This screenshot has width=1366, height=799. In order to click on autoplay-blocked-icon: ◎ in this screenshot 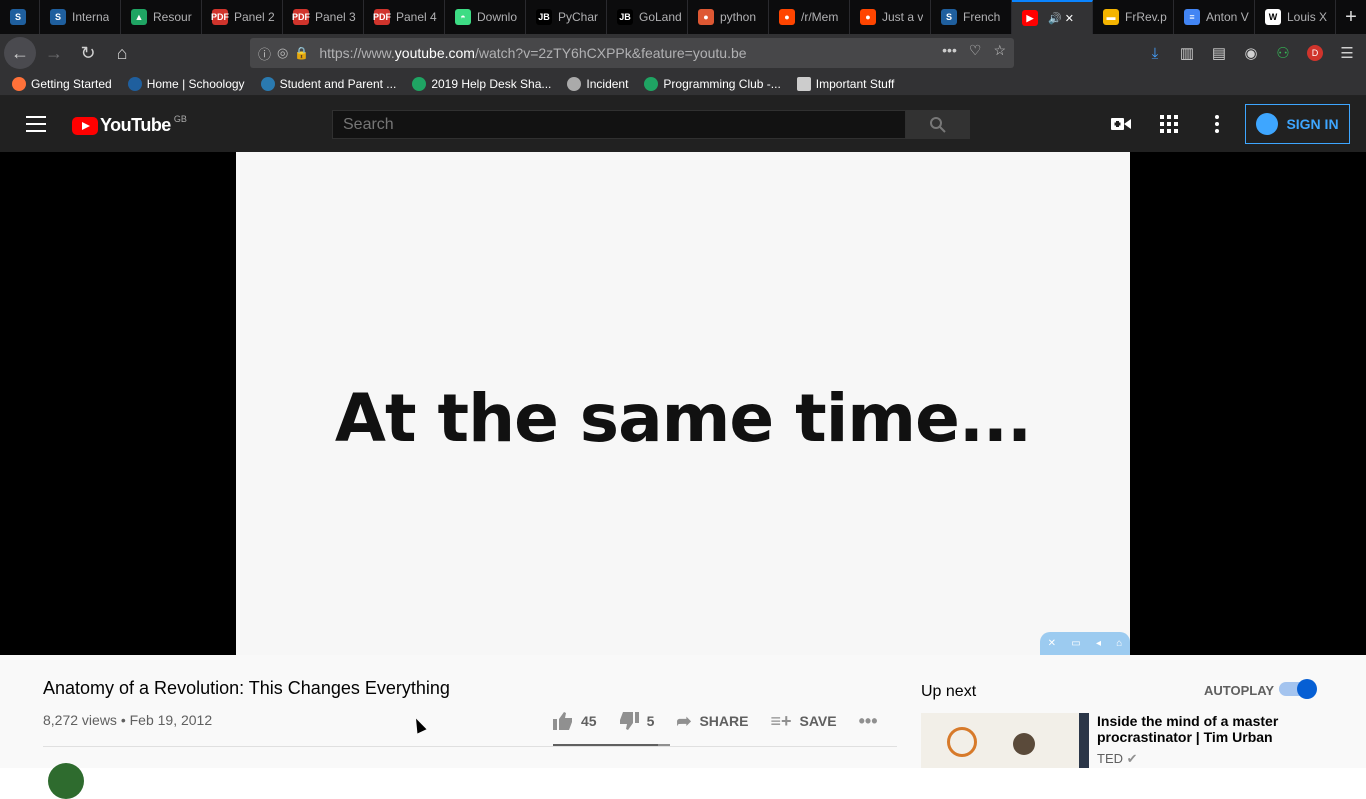, I will do `click(282, 53)`.